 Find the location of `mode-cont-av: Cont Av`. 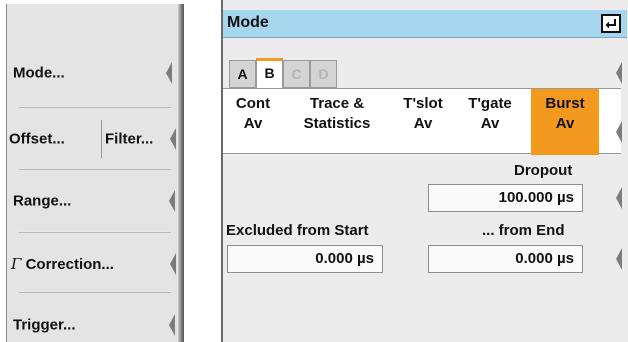

mode-cont-av: Cont Av is located at coordinates (253, 122).